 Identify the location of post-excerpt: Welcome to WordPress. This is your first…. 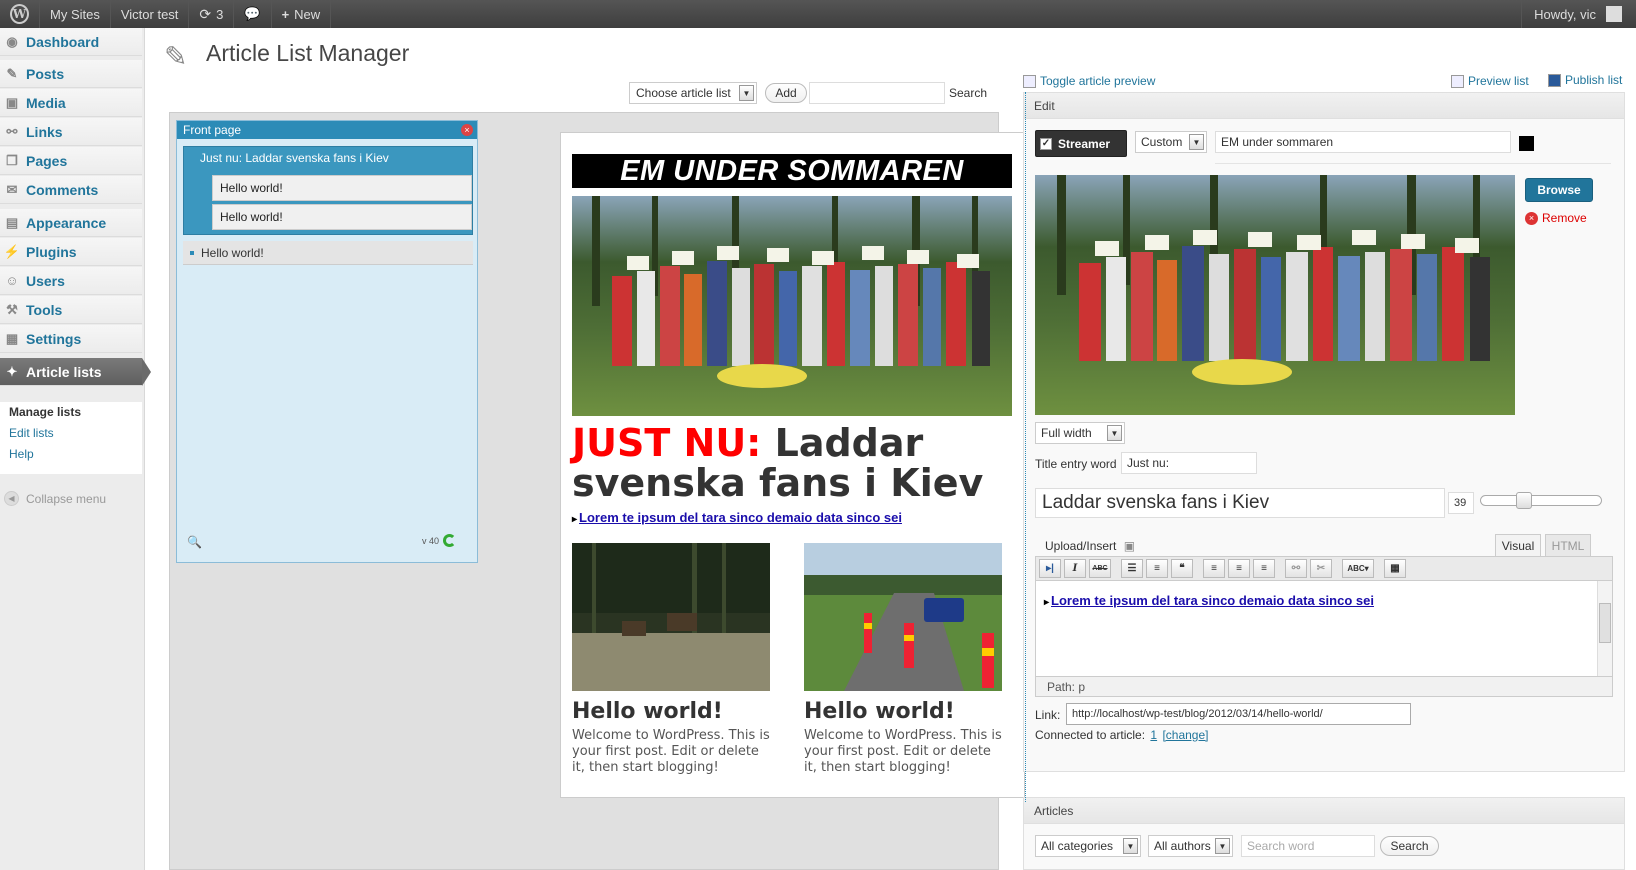
(671, 751).